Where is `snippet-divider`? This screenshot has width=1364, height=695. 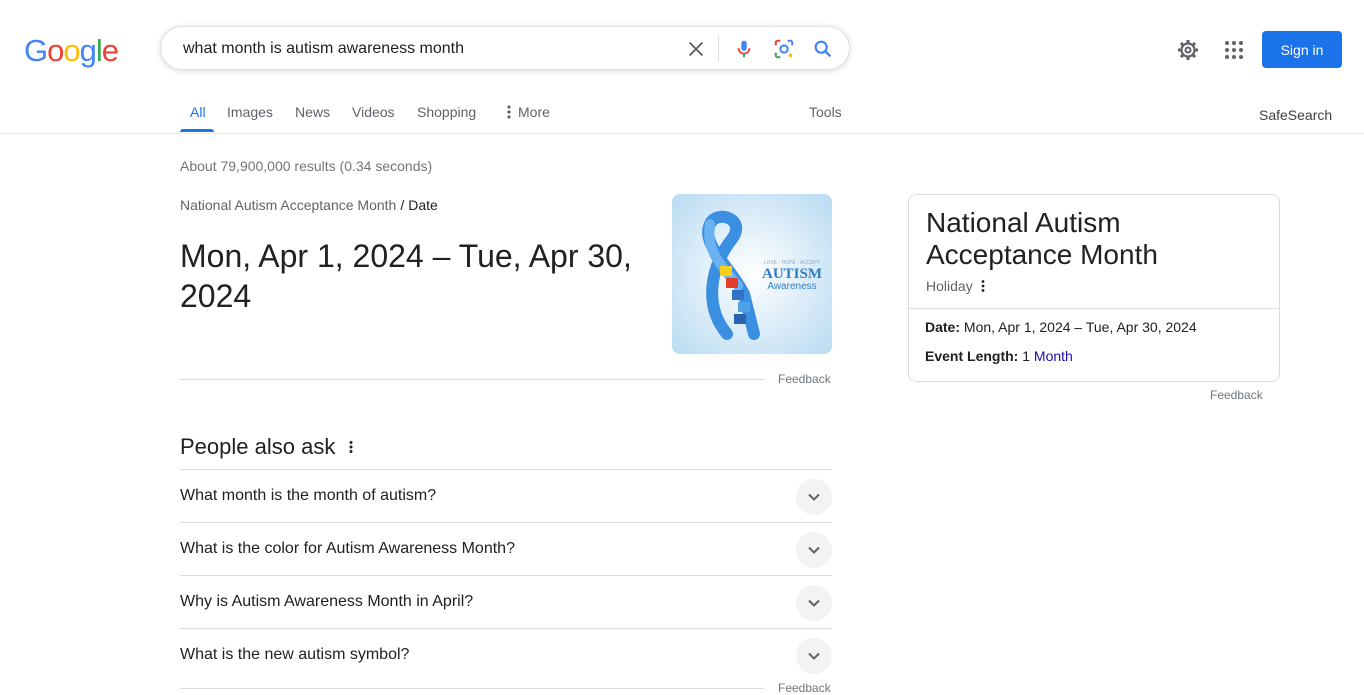 snippet-divider is located at coordinates (472, 379).